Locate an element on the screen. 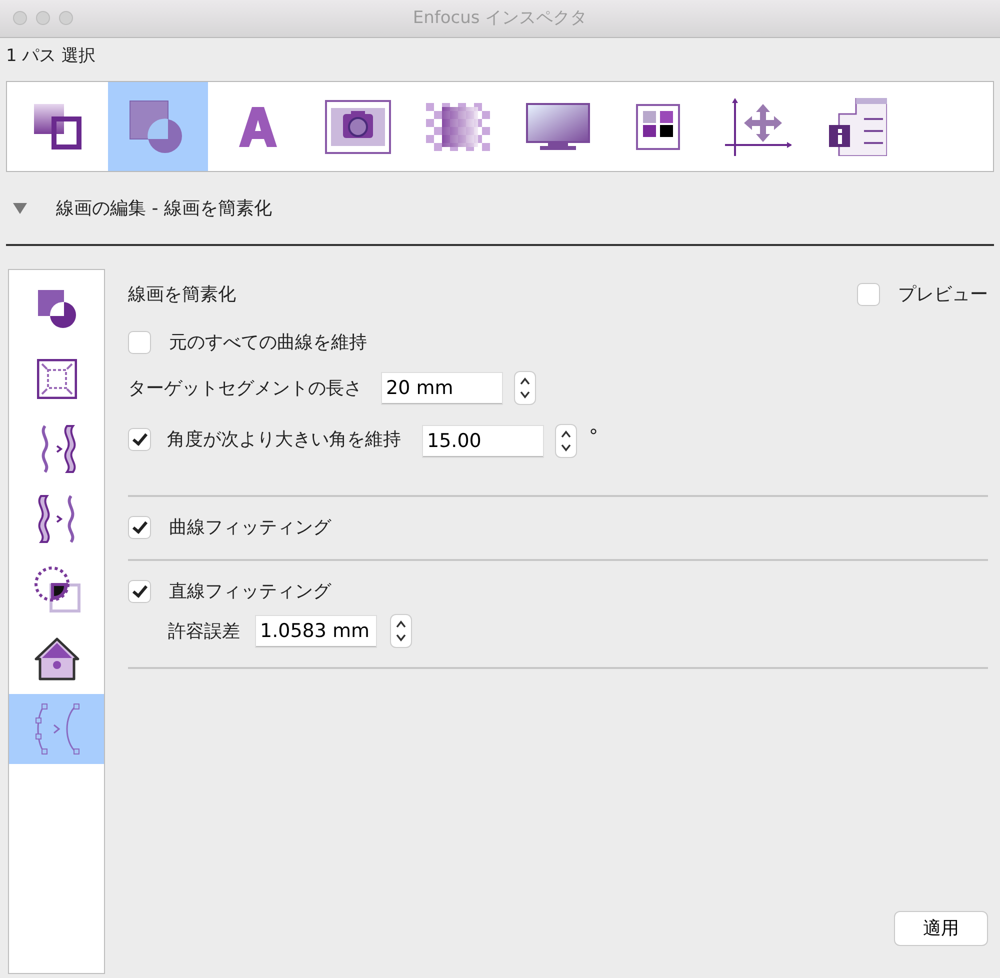 The width and height of the screenshot is (1000, 978). window-title: Enfocus インスペクタ is located at coordinates (500, 18).